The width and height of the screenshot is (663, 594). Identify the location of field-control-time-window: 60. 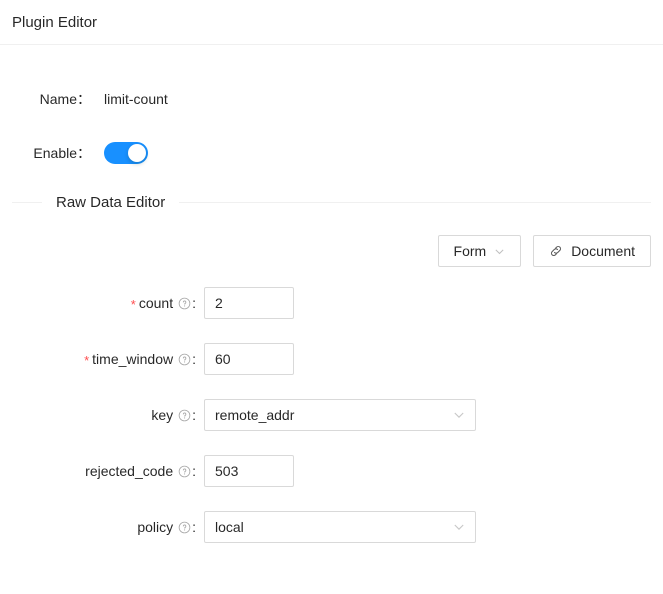
(249, 359).